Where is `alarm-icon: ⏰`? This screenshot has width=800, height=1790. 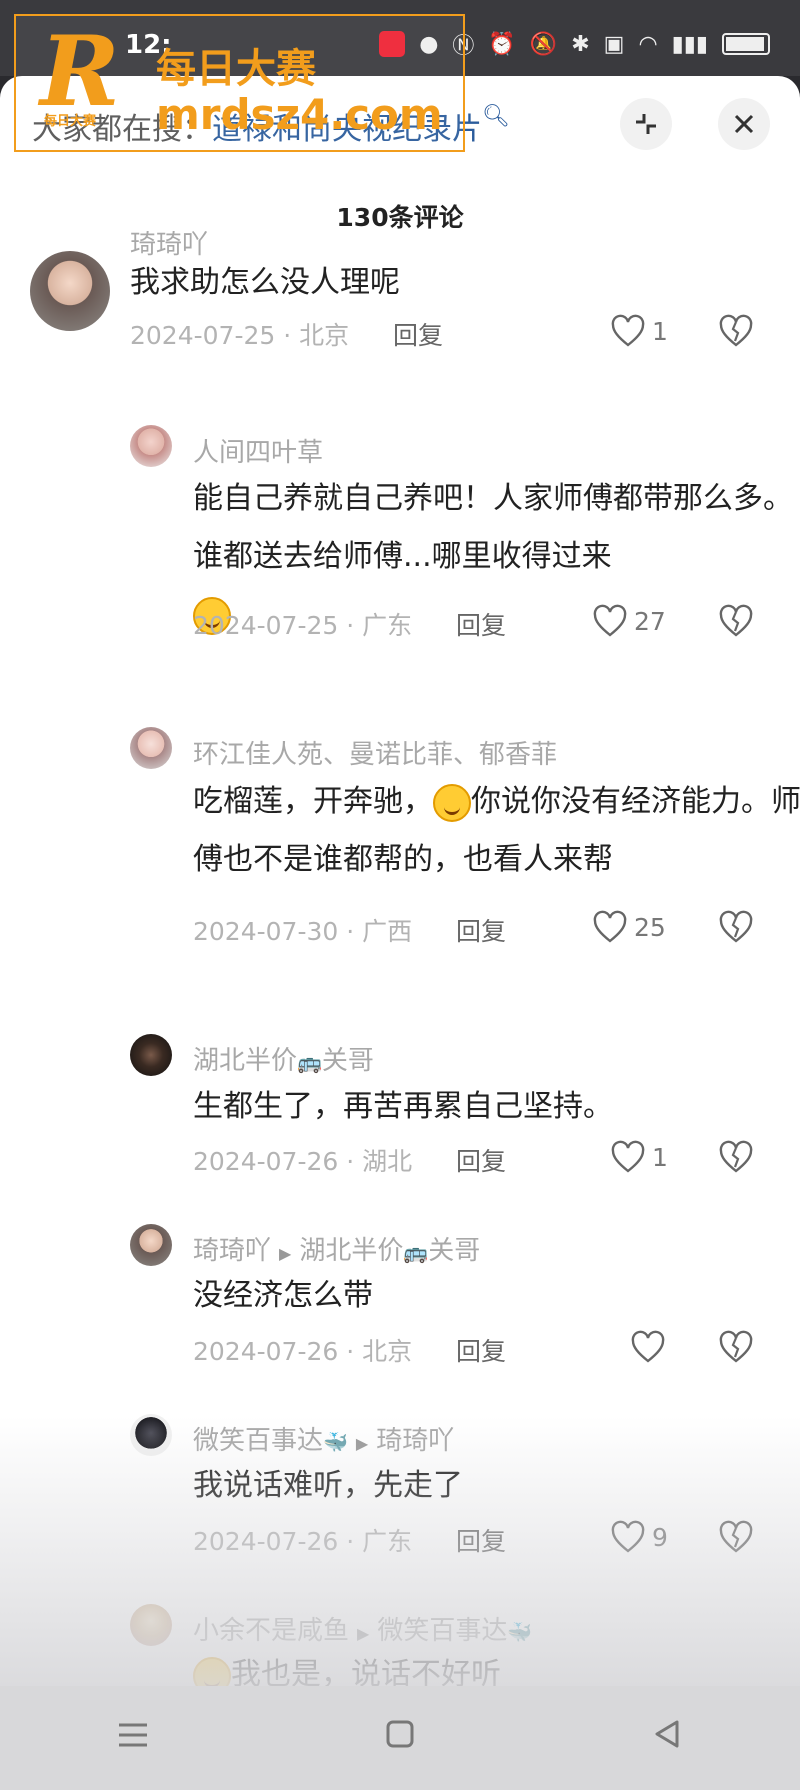 alarm-icon: ⏰ is located at coordinates (502, 44).